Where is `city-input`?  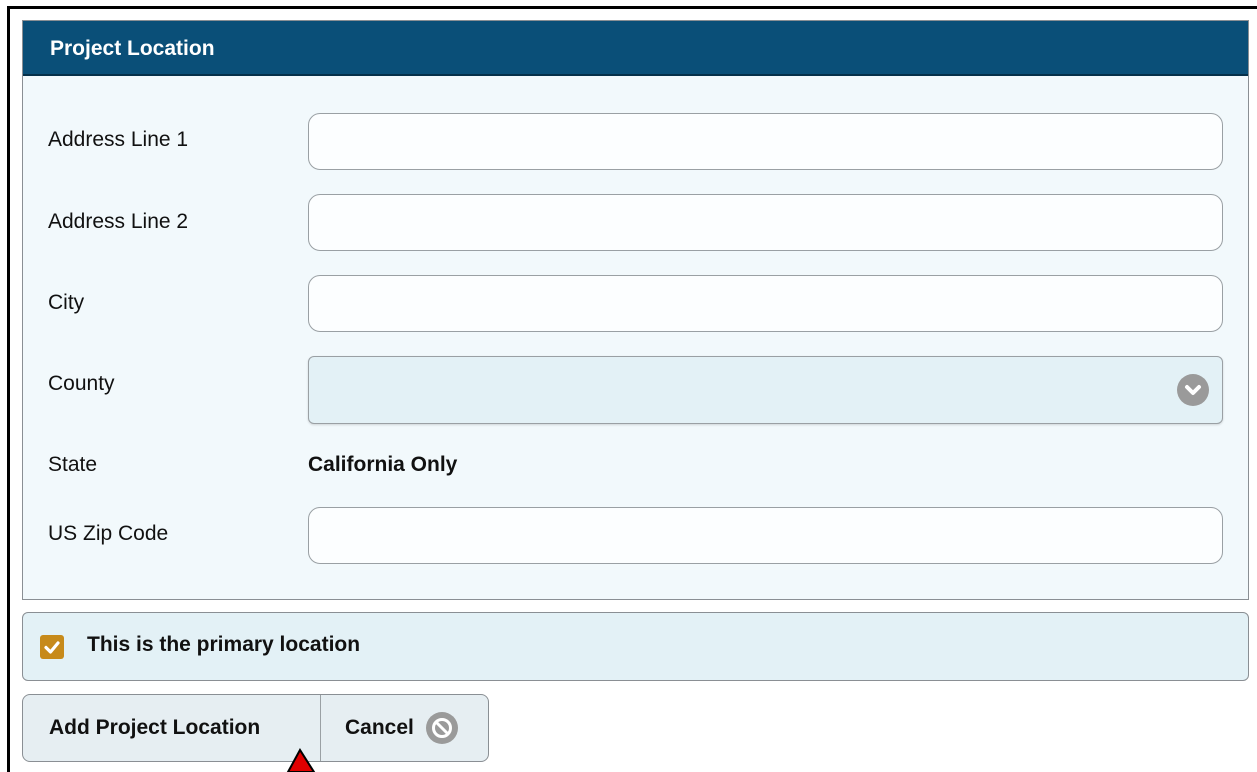 city-input is located at coordinates (765, 303).